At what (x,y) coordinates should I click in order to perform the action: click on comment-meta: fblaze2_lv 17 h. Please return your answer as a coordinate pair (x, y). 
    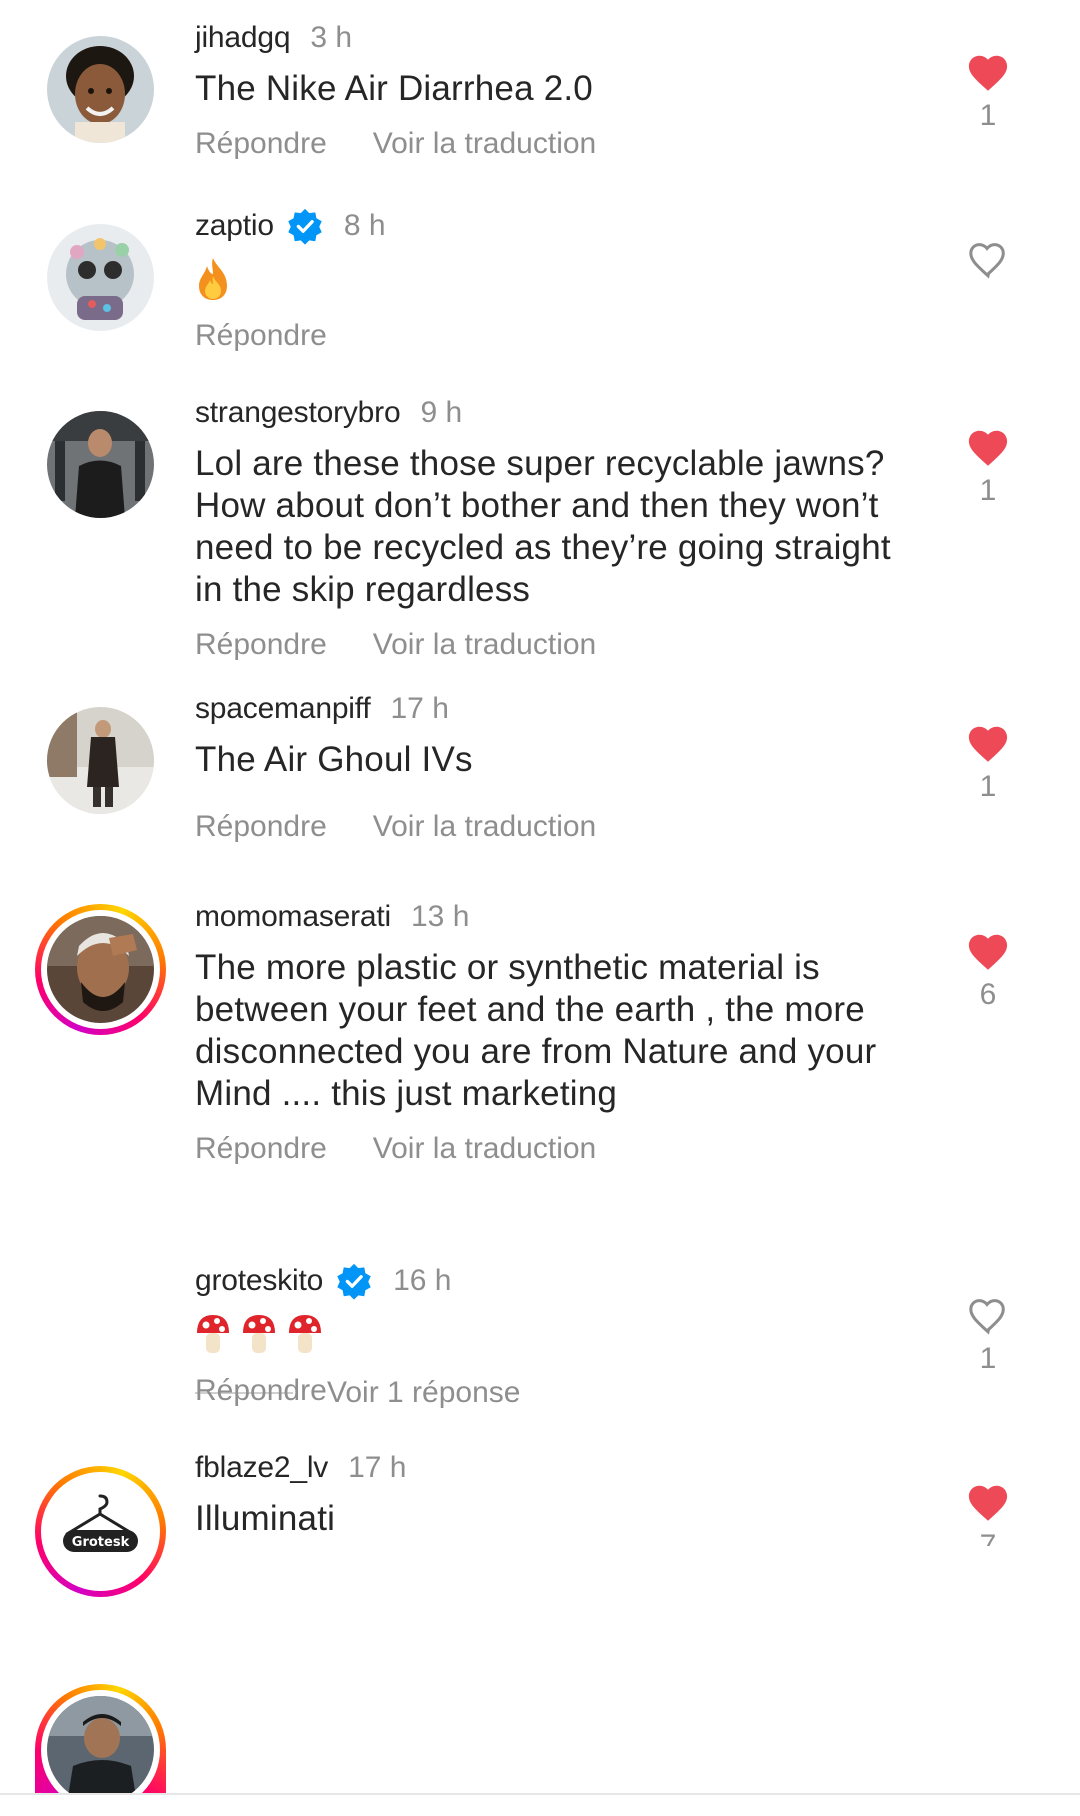
    Looking at the image, I should click on (555, 1468).